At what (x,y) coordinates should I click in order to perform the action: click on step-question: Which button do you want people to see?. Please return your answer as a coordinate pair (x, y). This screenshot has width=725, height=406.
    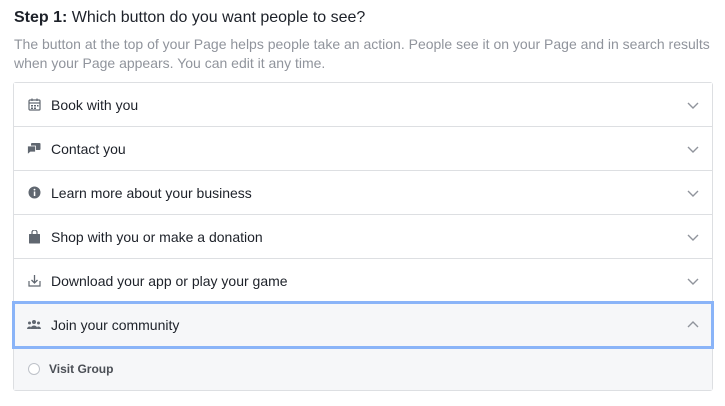
    Looking at the image, I should click on (218, 17).